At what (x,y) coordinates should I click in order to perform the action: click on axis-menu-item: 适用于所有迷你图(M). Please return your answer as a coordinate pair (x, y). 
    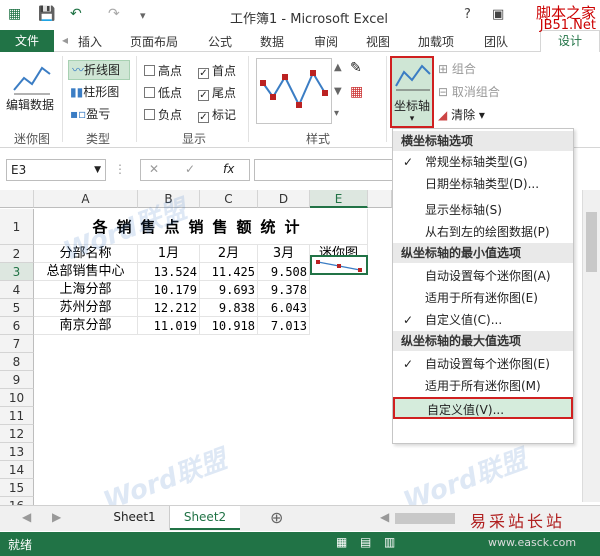
    Looking at the image, I should click on (483, 386).